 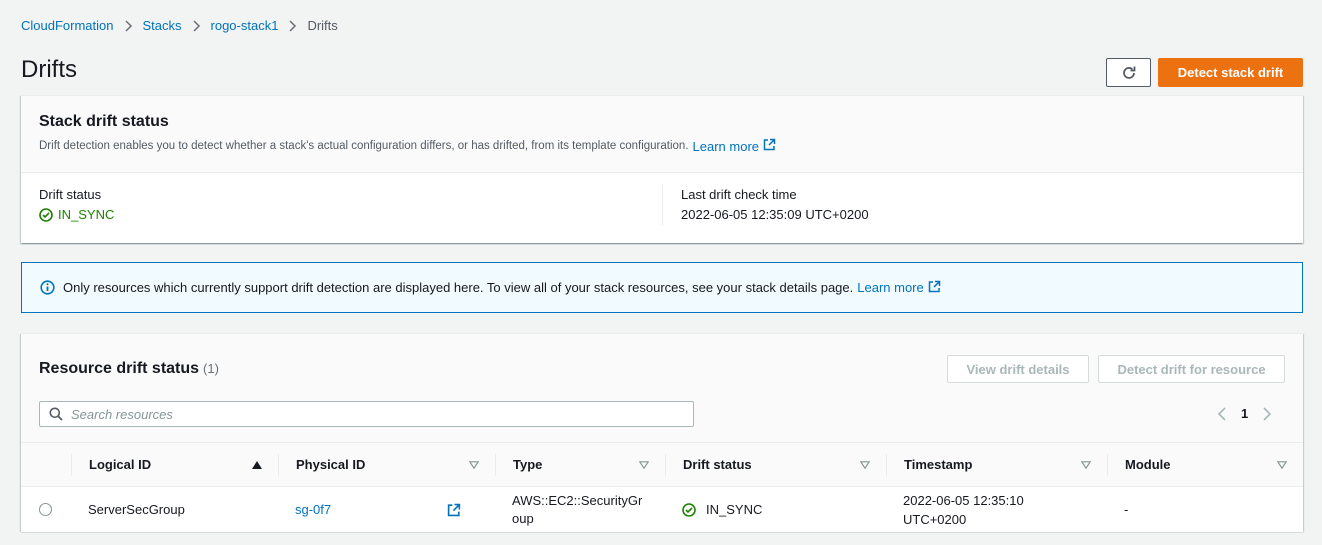 I want to click on detect-stack-drift-button: Detect stack drift, so click(x=1230, y=72).